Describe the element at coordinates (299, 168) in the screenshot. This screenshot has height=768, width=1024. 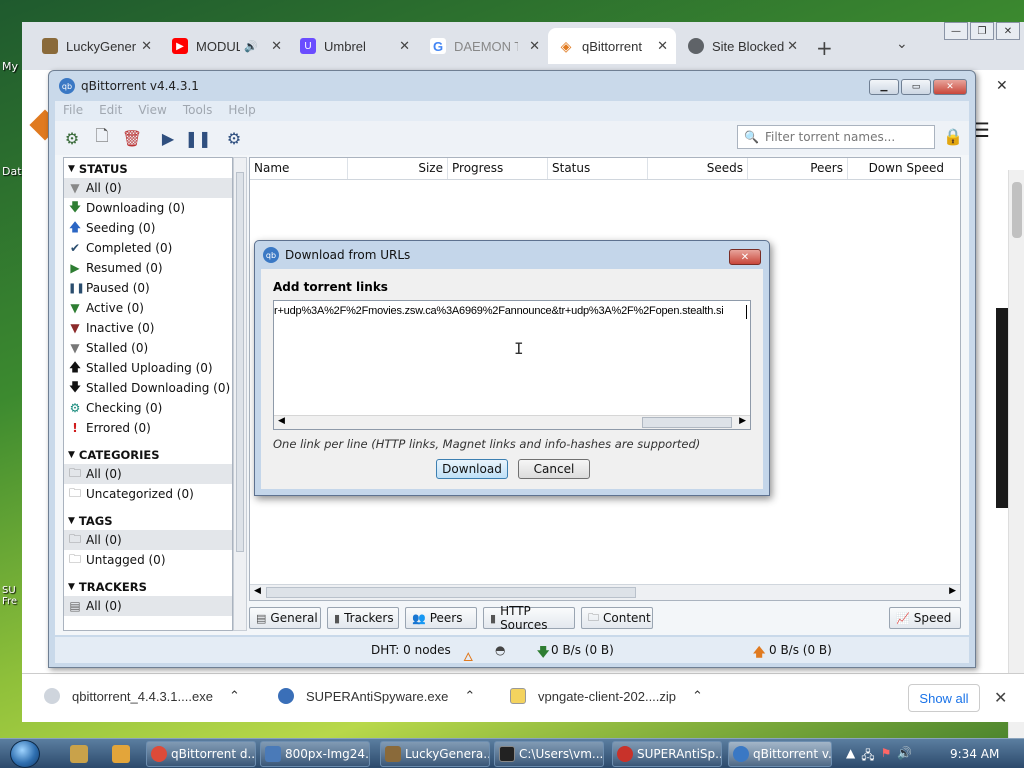
I see `column-name: Name` at that location.